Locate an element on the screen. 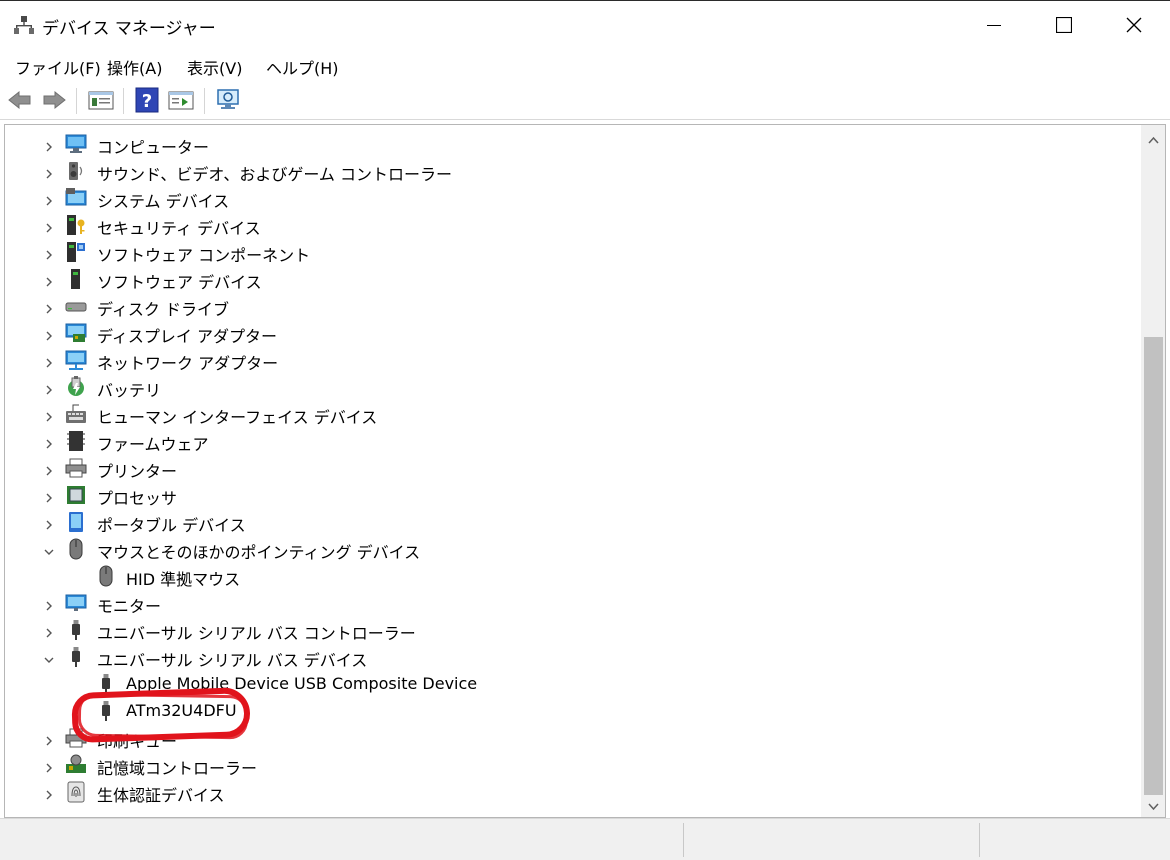  tree-category-row: ネットワーク アダプター is located at coordinates (570, 359).